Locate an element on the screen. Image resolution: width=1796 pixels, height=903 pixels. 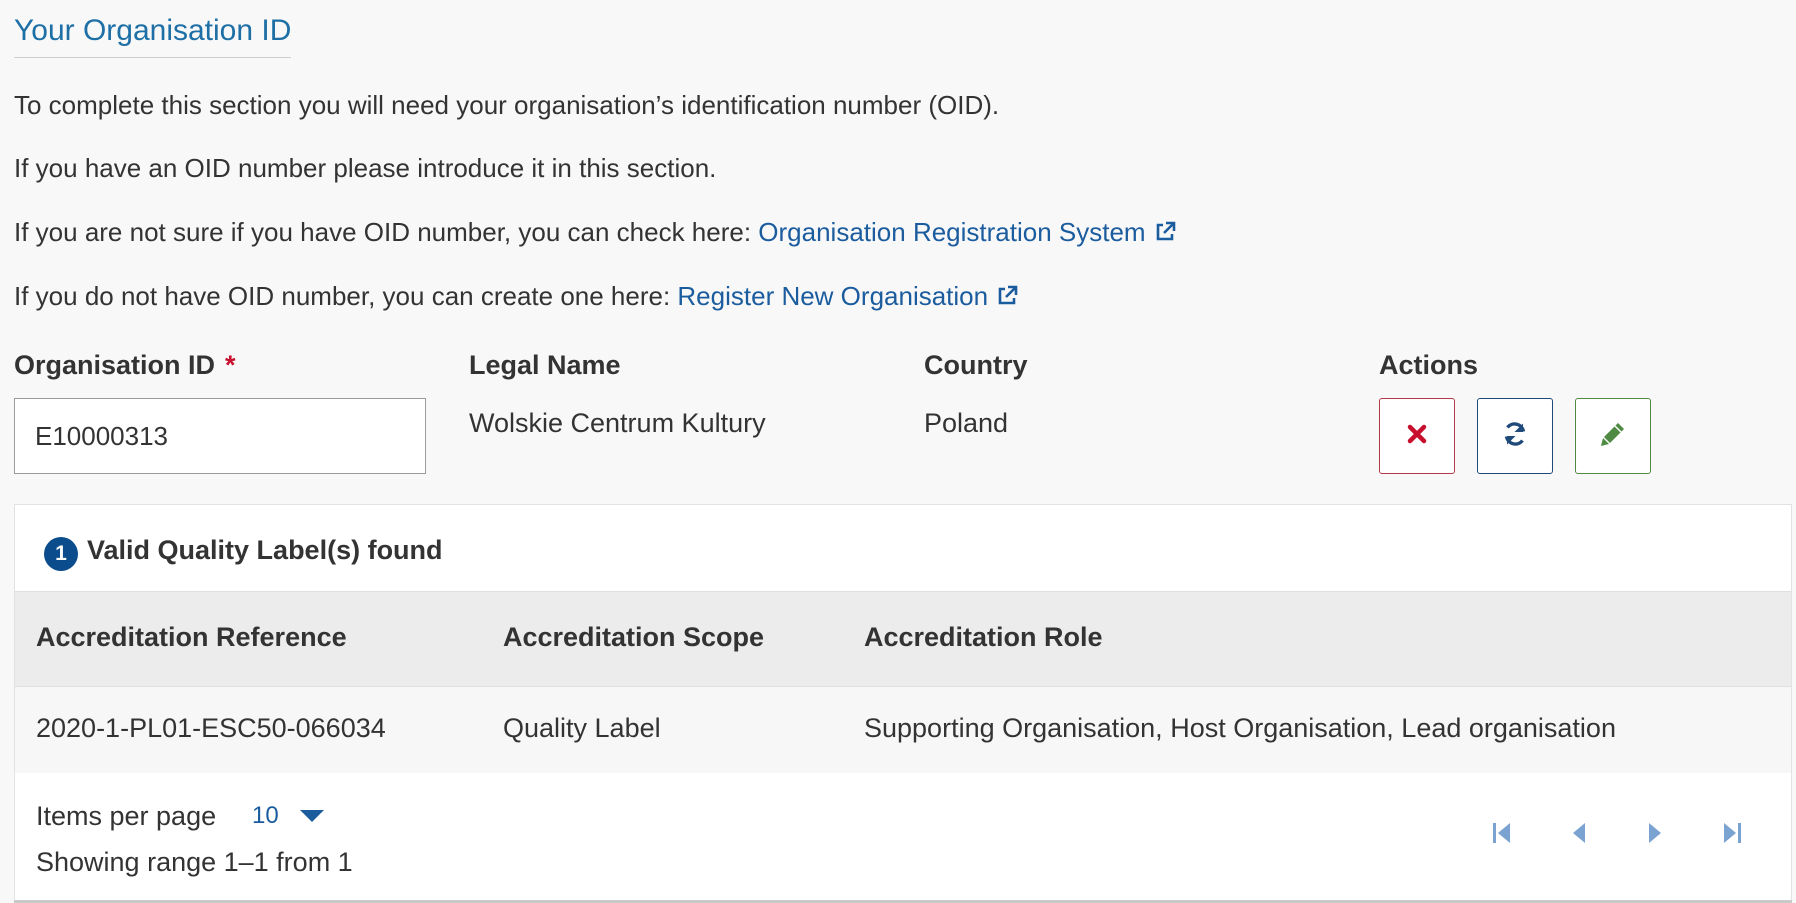
pencil-icon is located at coordinates (1613, 436).